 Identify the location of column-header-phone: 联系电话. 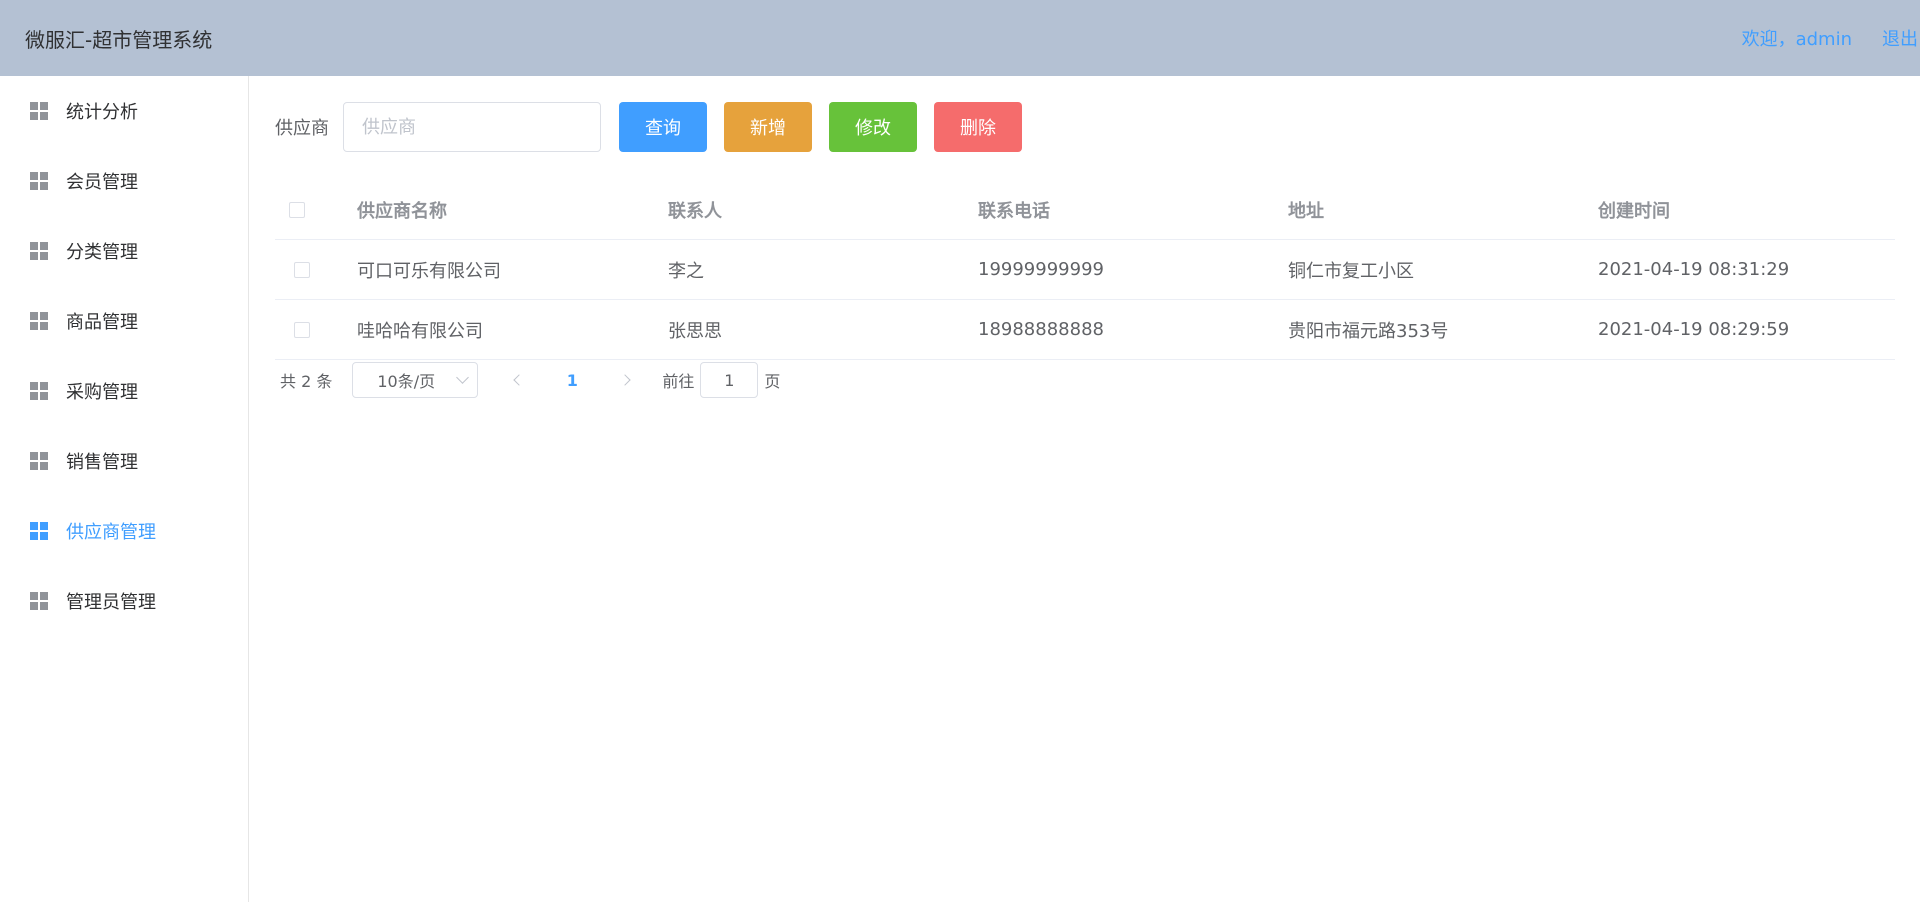
(1014, 211).